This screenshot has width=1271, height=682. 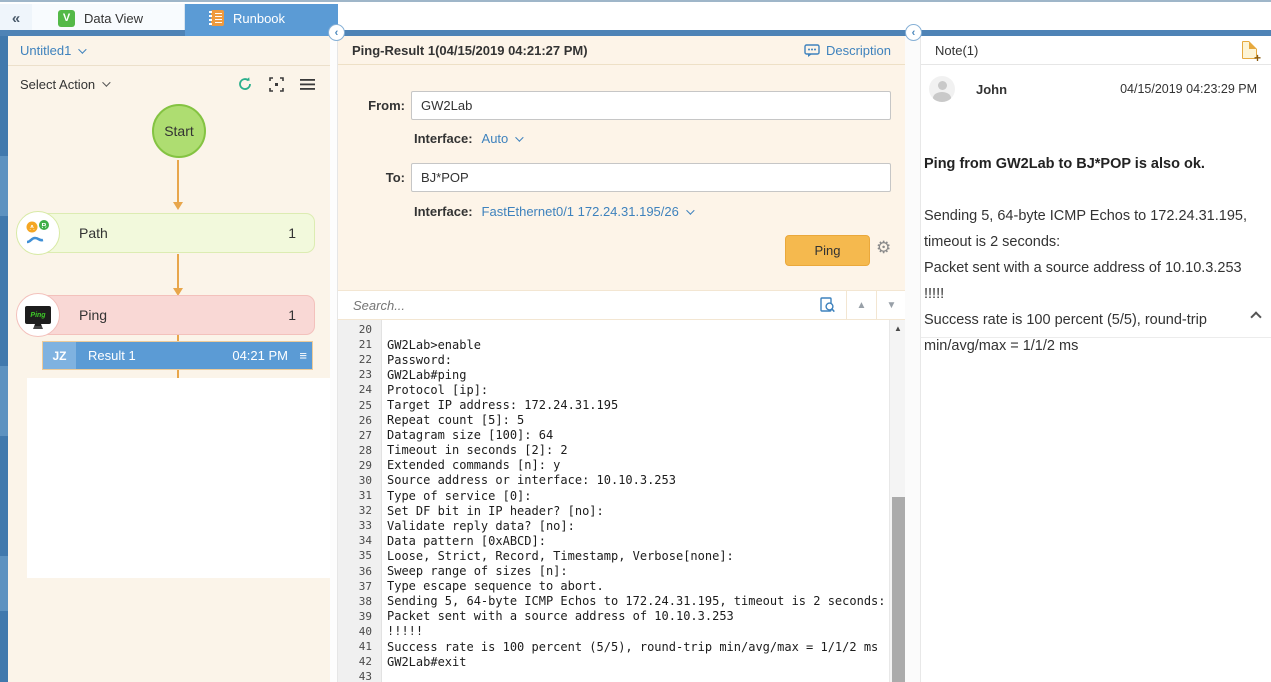 I want to click on console-line: 36 Sweep range of sizes [n]:, so click(x=463, y=571).